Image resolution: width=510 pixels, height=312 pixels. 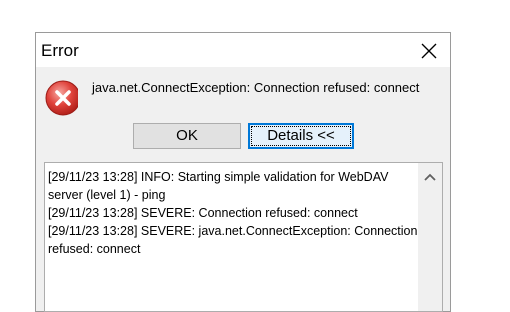 What do you see at coordinates (429, 51) in the screenshot?
I see `close-icon` at bounding box center [429, 51].